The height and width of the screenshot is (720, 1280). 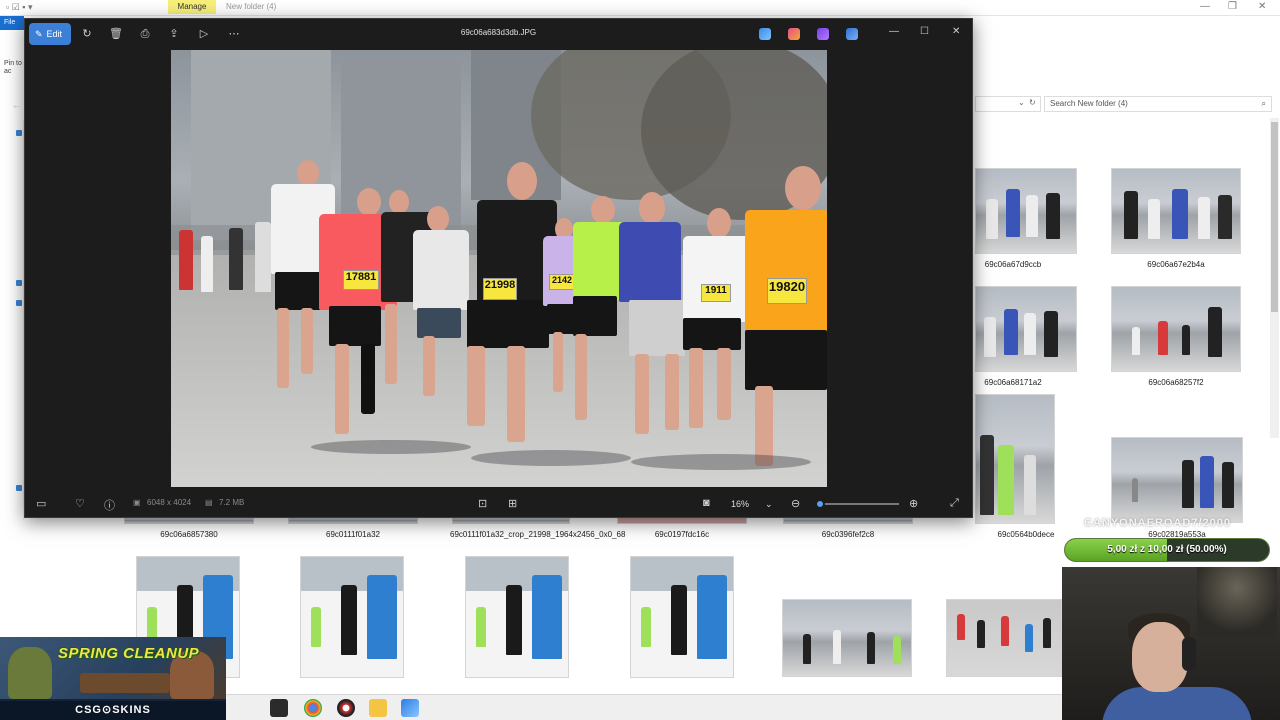 What do you see at coordinates (113, 678) in the screenshot?
I see `sponsor-banner: SPRING CLEANUP CSG⊙SKINS` at bounding box center [113, 678].